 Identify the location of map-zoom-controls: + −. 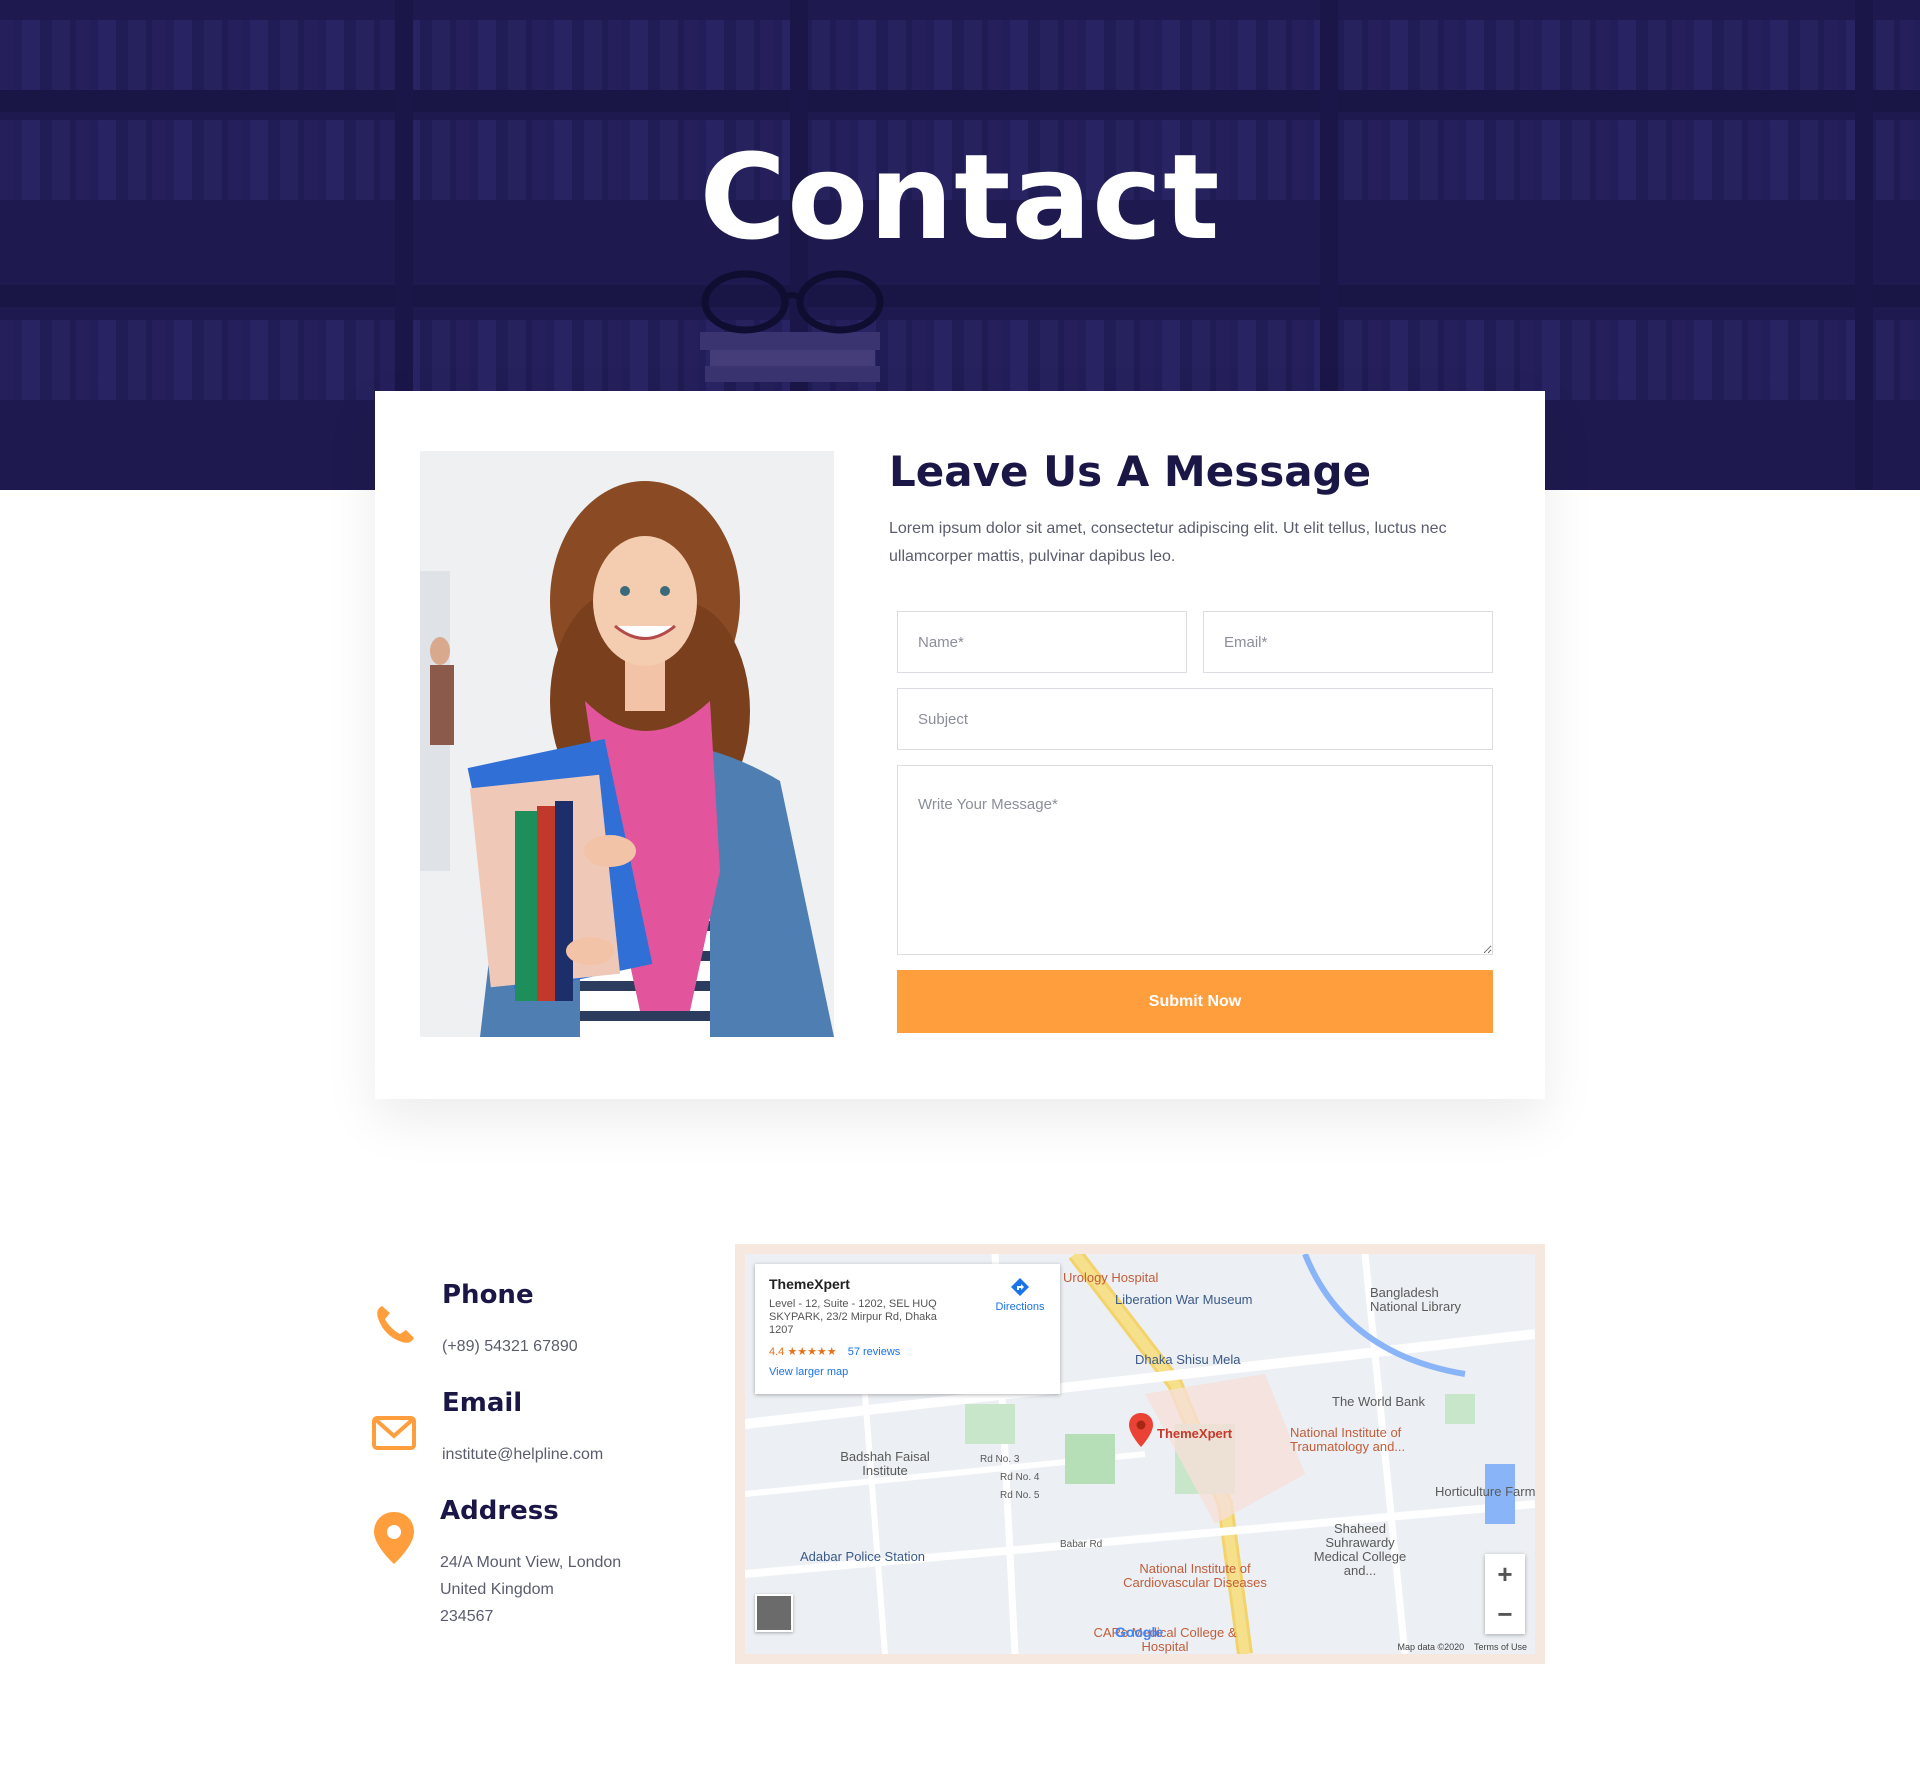
(1505, 1594).